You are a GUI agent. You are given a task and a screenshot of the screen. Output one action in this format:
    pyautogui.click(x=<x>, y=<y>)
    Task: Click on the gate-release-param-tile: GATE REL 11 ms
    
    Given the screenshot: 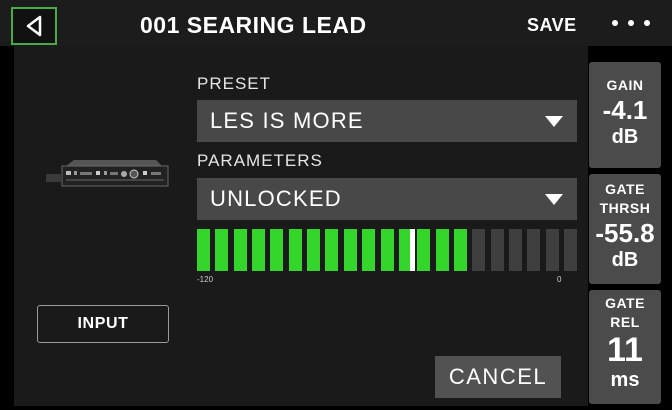 What is the action you would take?
    pyautogui.click(x=625, y=347)
    